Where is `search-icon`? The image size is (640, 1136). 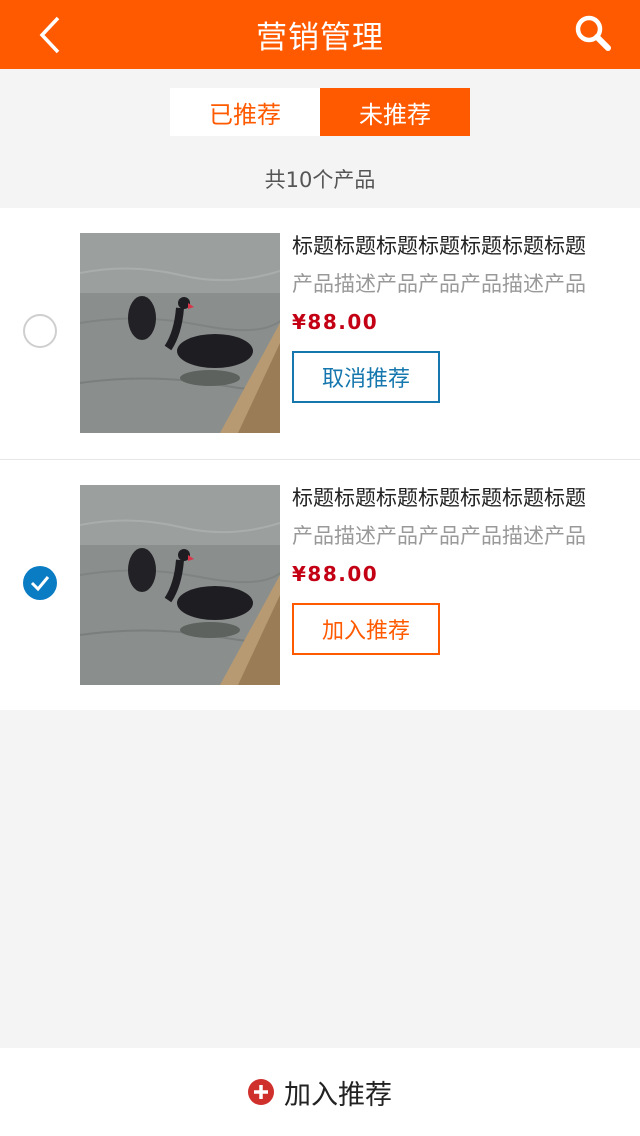 search-icon is located at coordinates (593, 33).